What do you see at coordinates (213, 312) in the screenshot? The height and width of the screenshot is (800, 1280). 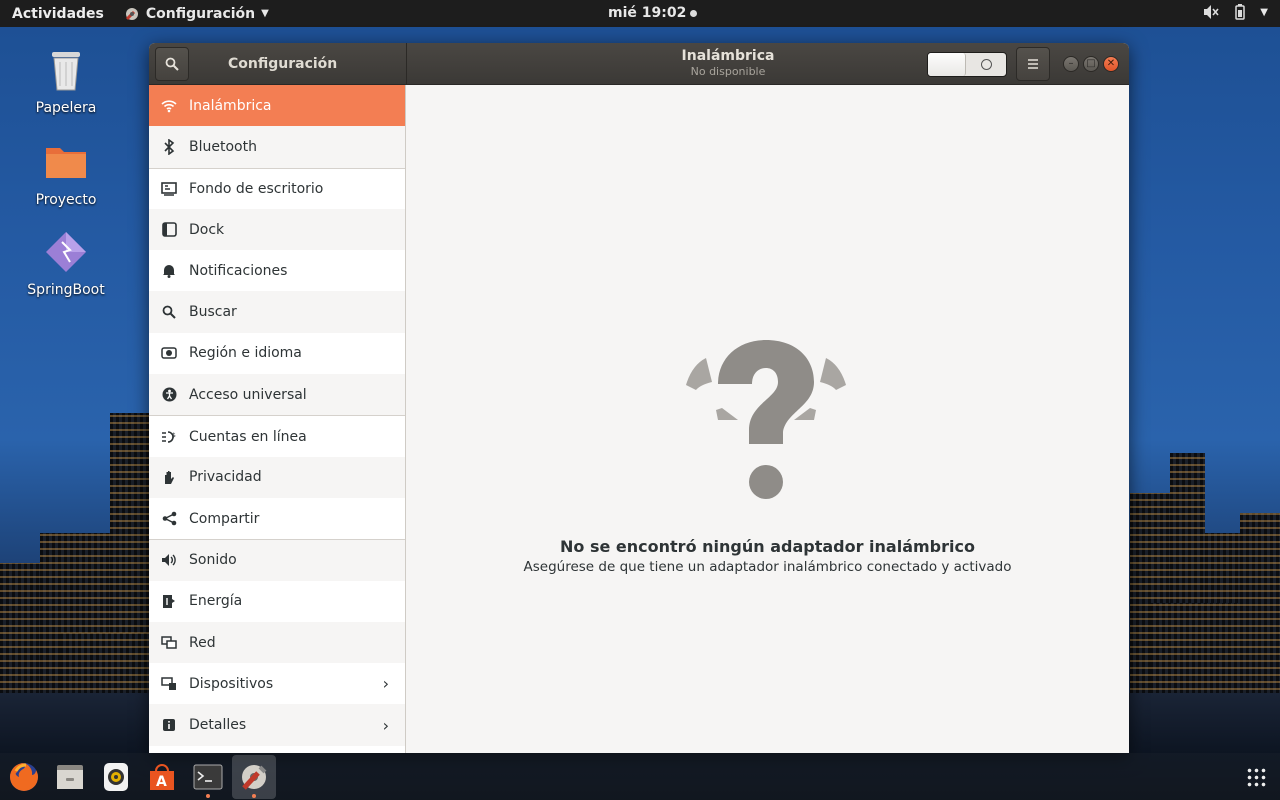 I see `sidebar-item-label: Buscar` at bounding box center [213, 312].